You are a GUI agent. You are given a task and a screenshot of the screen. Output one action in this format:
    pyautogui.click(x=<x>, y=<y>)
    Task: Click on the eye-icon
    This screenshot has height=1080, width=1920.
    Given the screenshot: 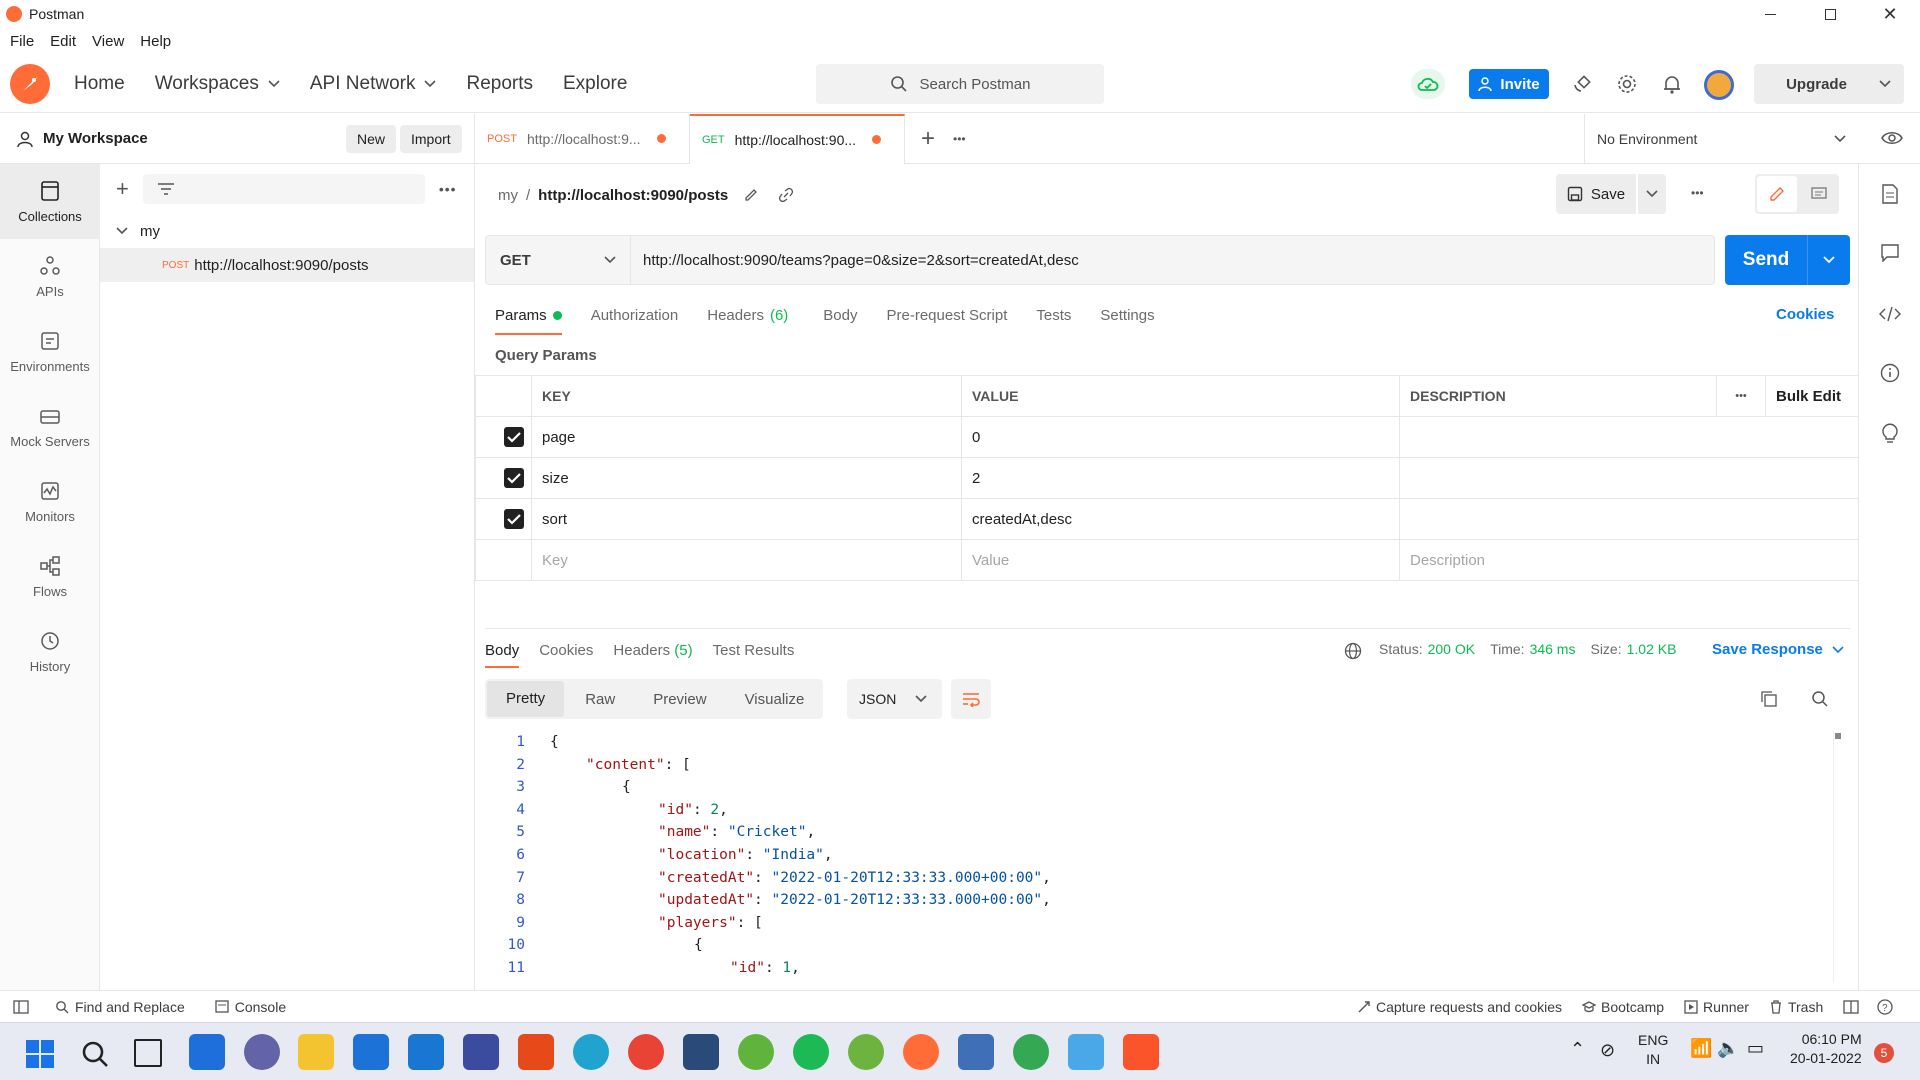 What is the action you would take?
    pyautogui.click(x=1892, y=138)
    